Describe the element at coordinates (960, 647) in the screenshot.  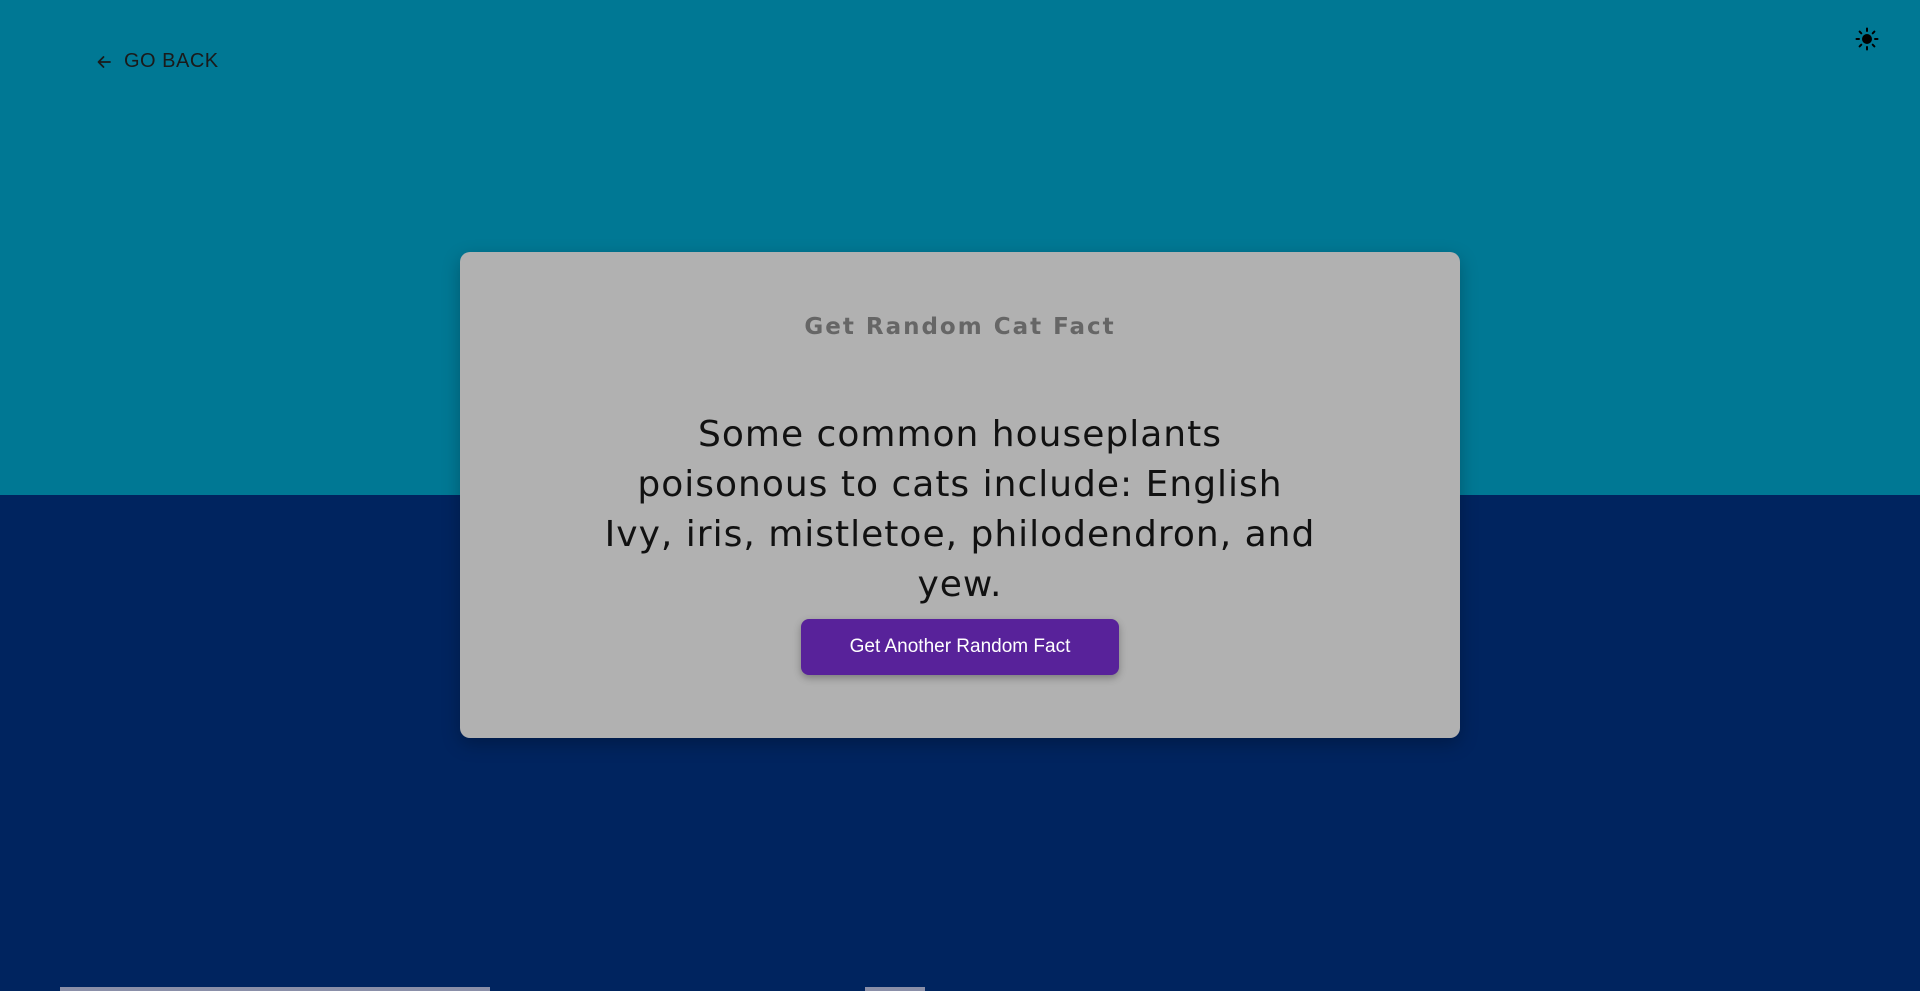
I see `get-another-fact-button: Get Another Random Fact` at that location.